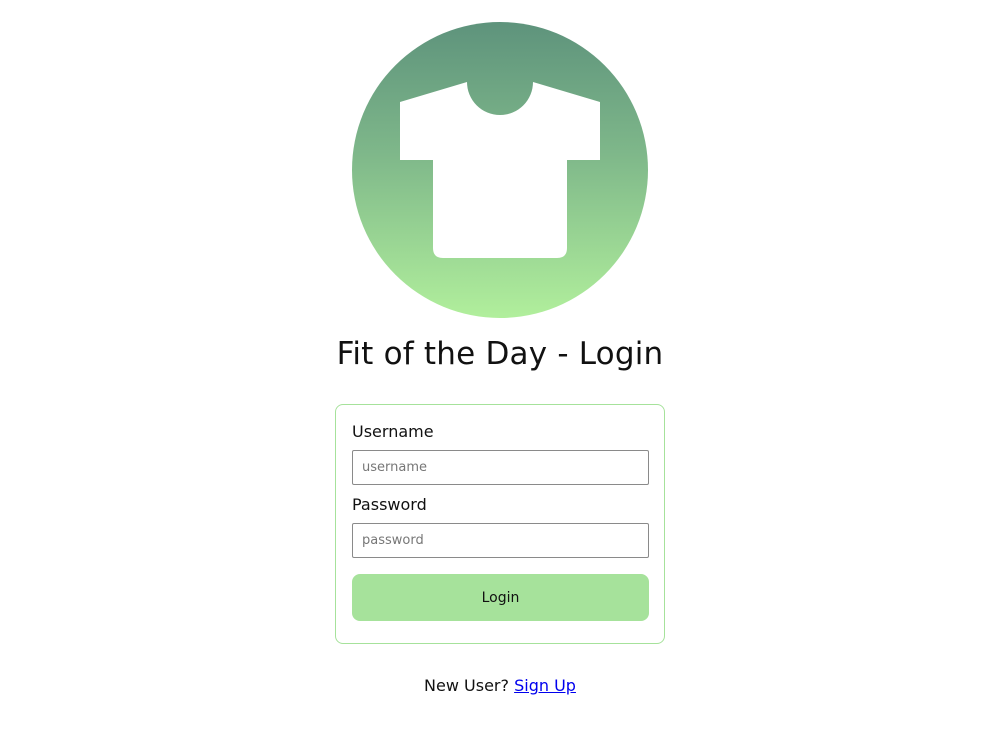 This screenshot has height=750, width=1000. I want to click on t-shirt-icon, so click(500, 170).